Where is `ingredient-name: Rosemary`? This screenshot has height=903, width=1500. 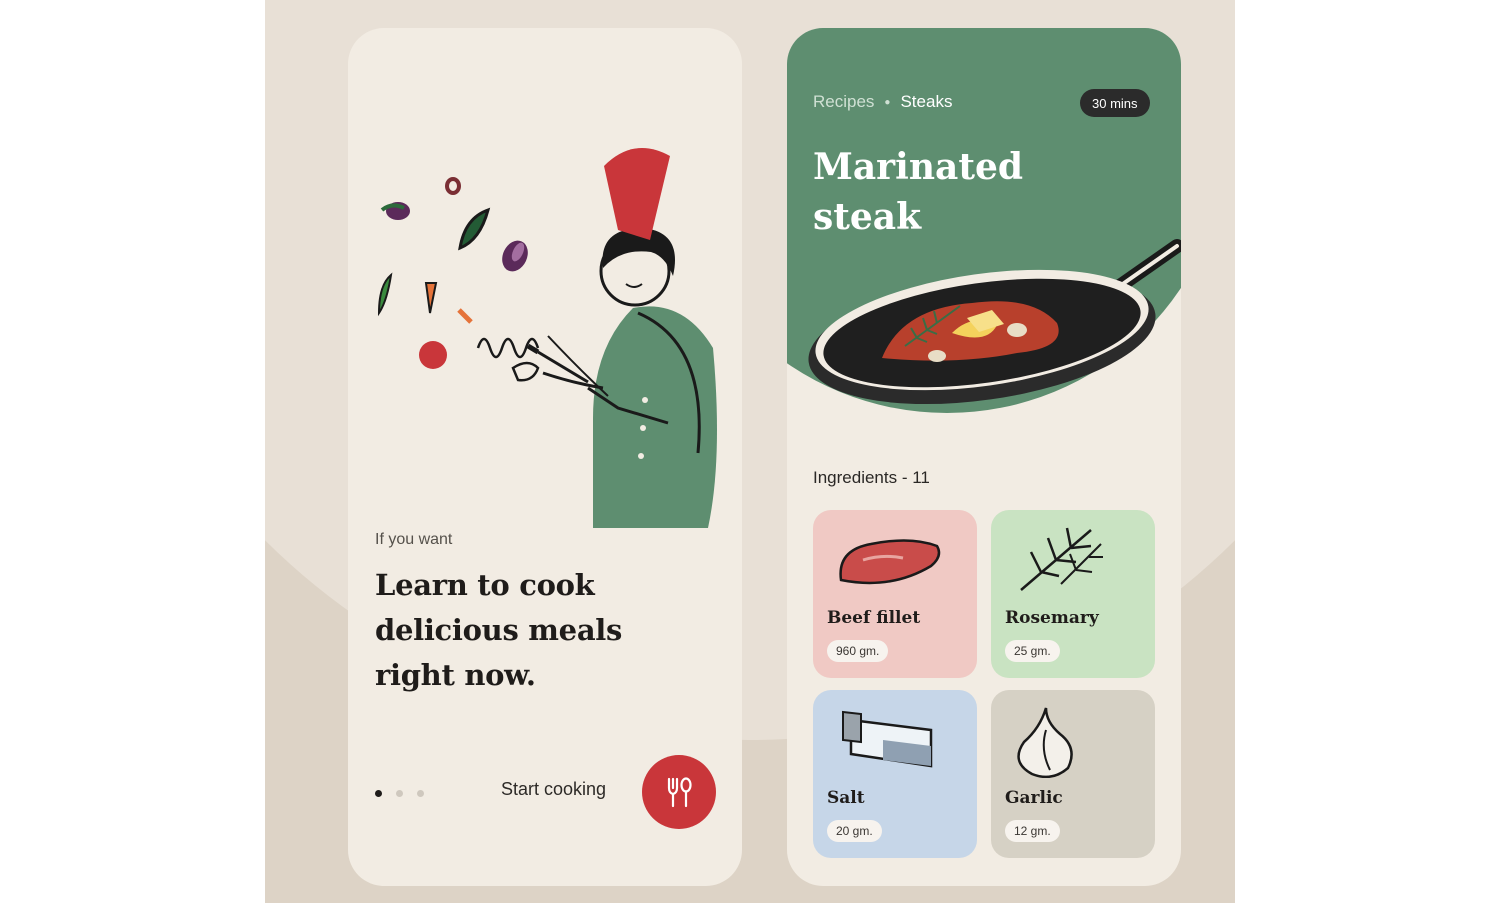
ingredient-name: Rosemary is located at coordinates (1052, 618).